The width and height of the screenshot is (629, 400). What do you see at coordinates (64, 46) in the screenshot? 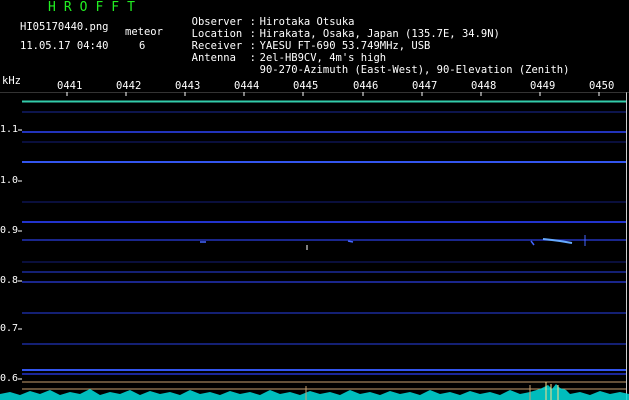
I see `observation-datetime: 11.05.17 04:40` at bounding box center [64, 46].